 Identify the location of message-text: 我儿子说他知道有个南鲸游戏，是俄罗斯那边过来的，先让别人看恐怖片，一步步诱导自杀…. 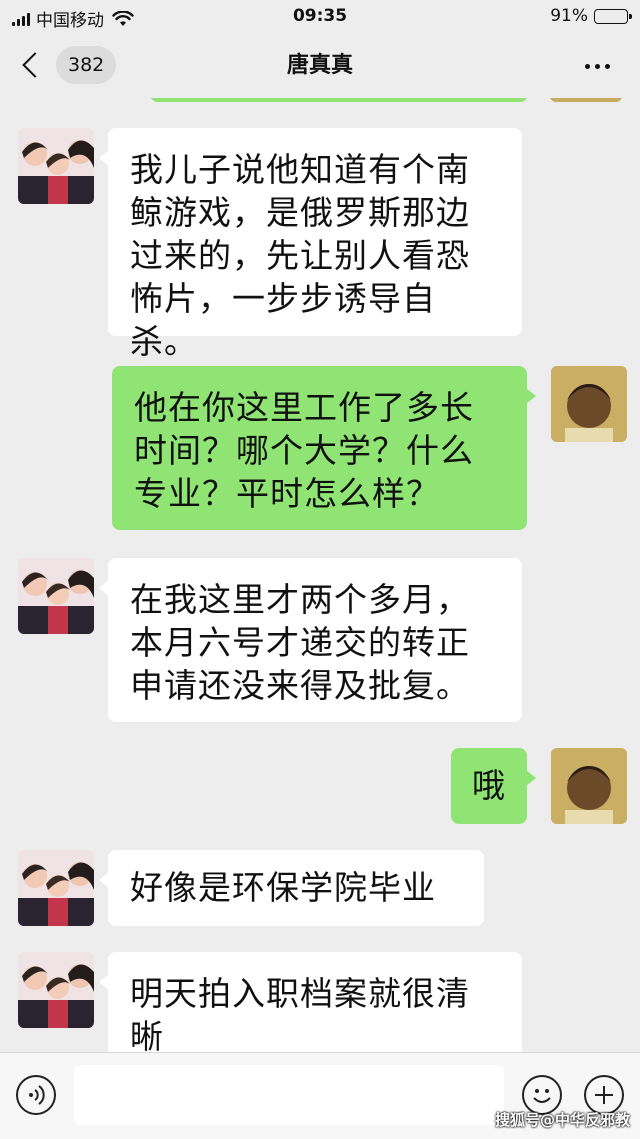
(300, 255).